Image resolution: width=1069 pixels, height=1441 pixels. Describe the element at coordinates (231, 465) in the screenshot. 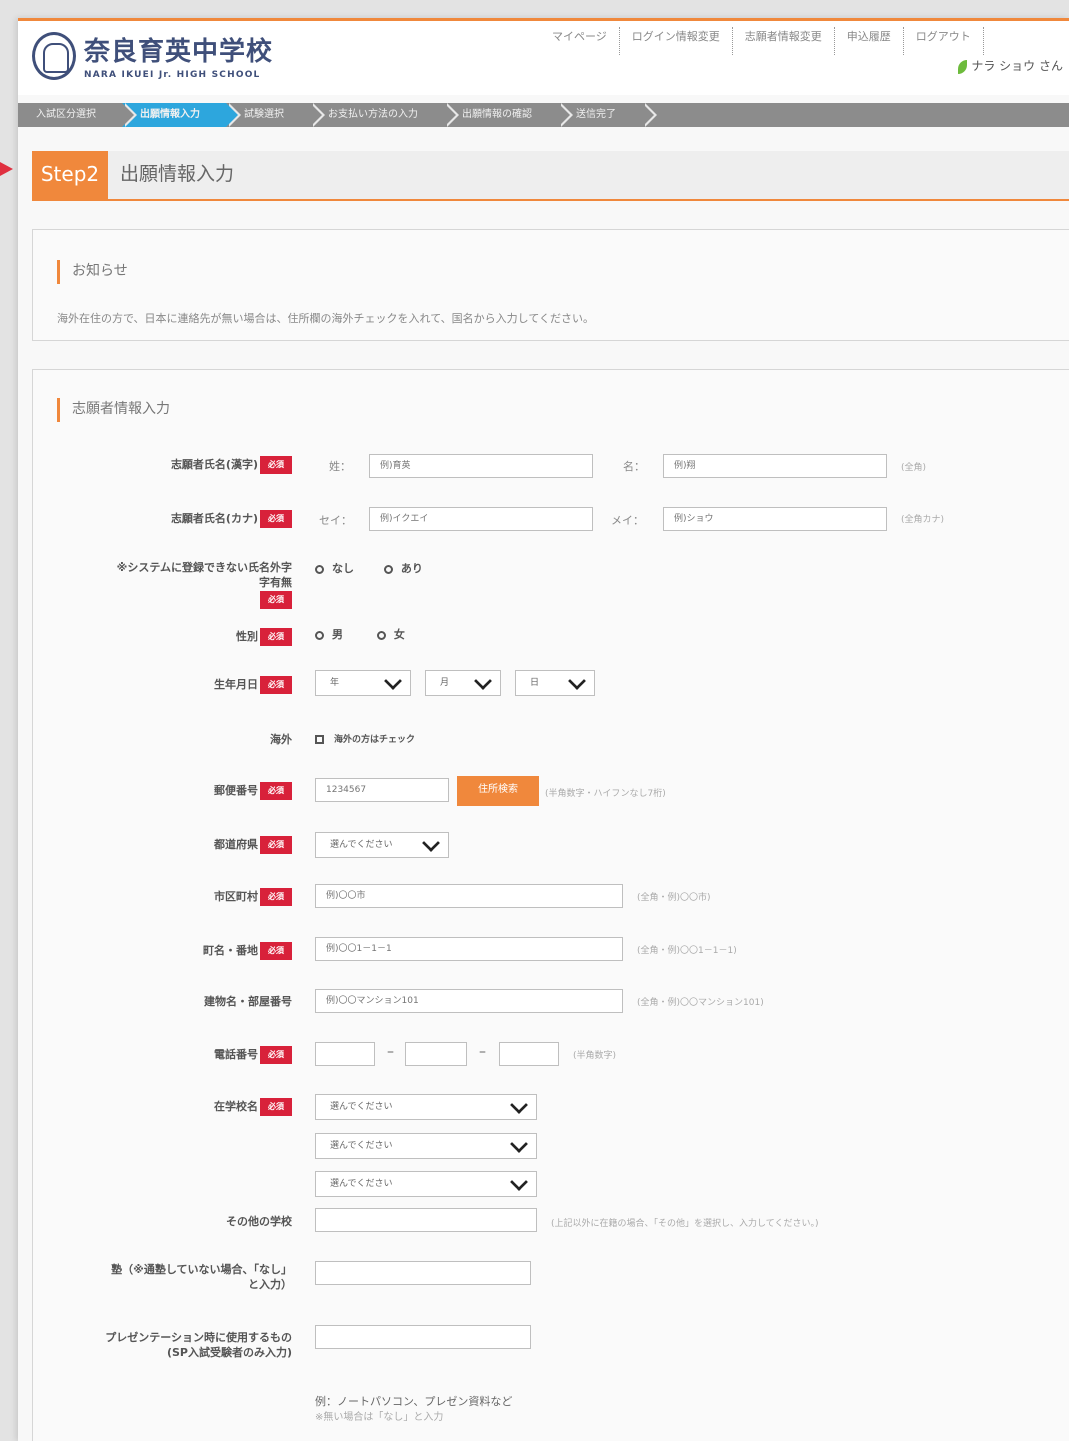

I see `label-name-kanji: 志願者氏名(漢字) 必須` at that location.